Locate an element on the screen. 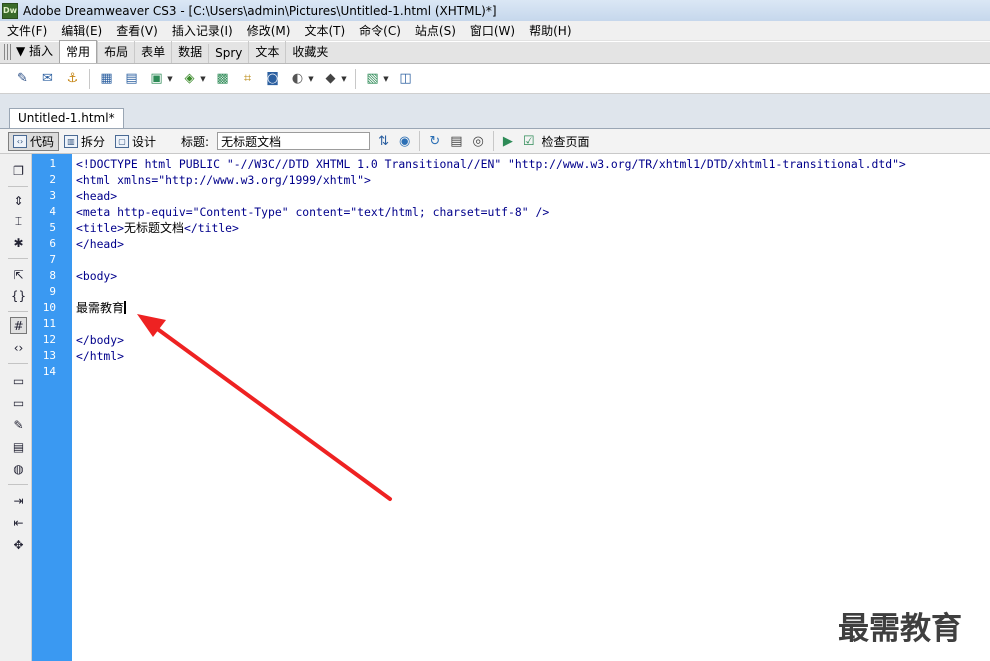 This screenshot has width=990, height=661. refresh-icon: ↻ is located at coordinates (434, 141).